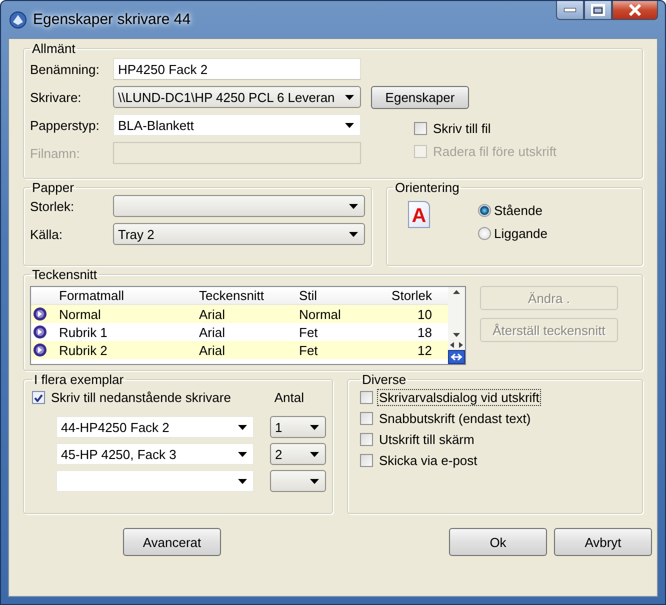  Describe the element at coordinates (65, 125) in the screenshot. I see `field-label: Papperstyp:` at that location.